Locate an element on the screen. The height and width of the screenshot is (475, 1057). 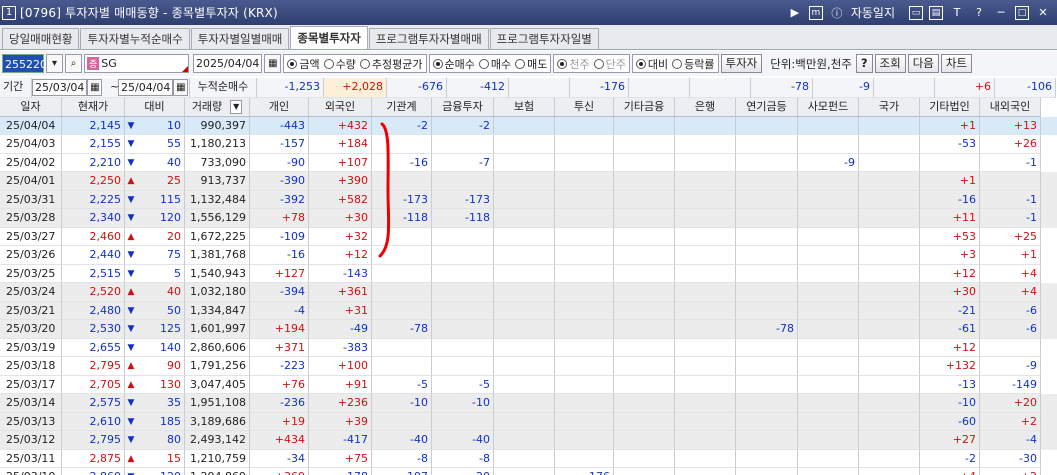
col-foreign: 외국인 is located at coordinates (340, 107).